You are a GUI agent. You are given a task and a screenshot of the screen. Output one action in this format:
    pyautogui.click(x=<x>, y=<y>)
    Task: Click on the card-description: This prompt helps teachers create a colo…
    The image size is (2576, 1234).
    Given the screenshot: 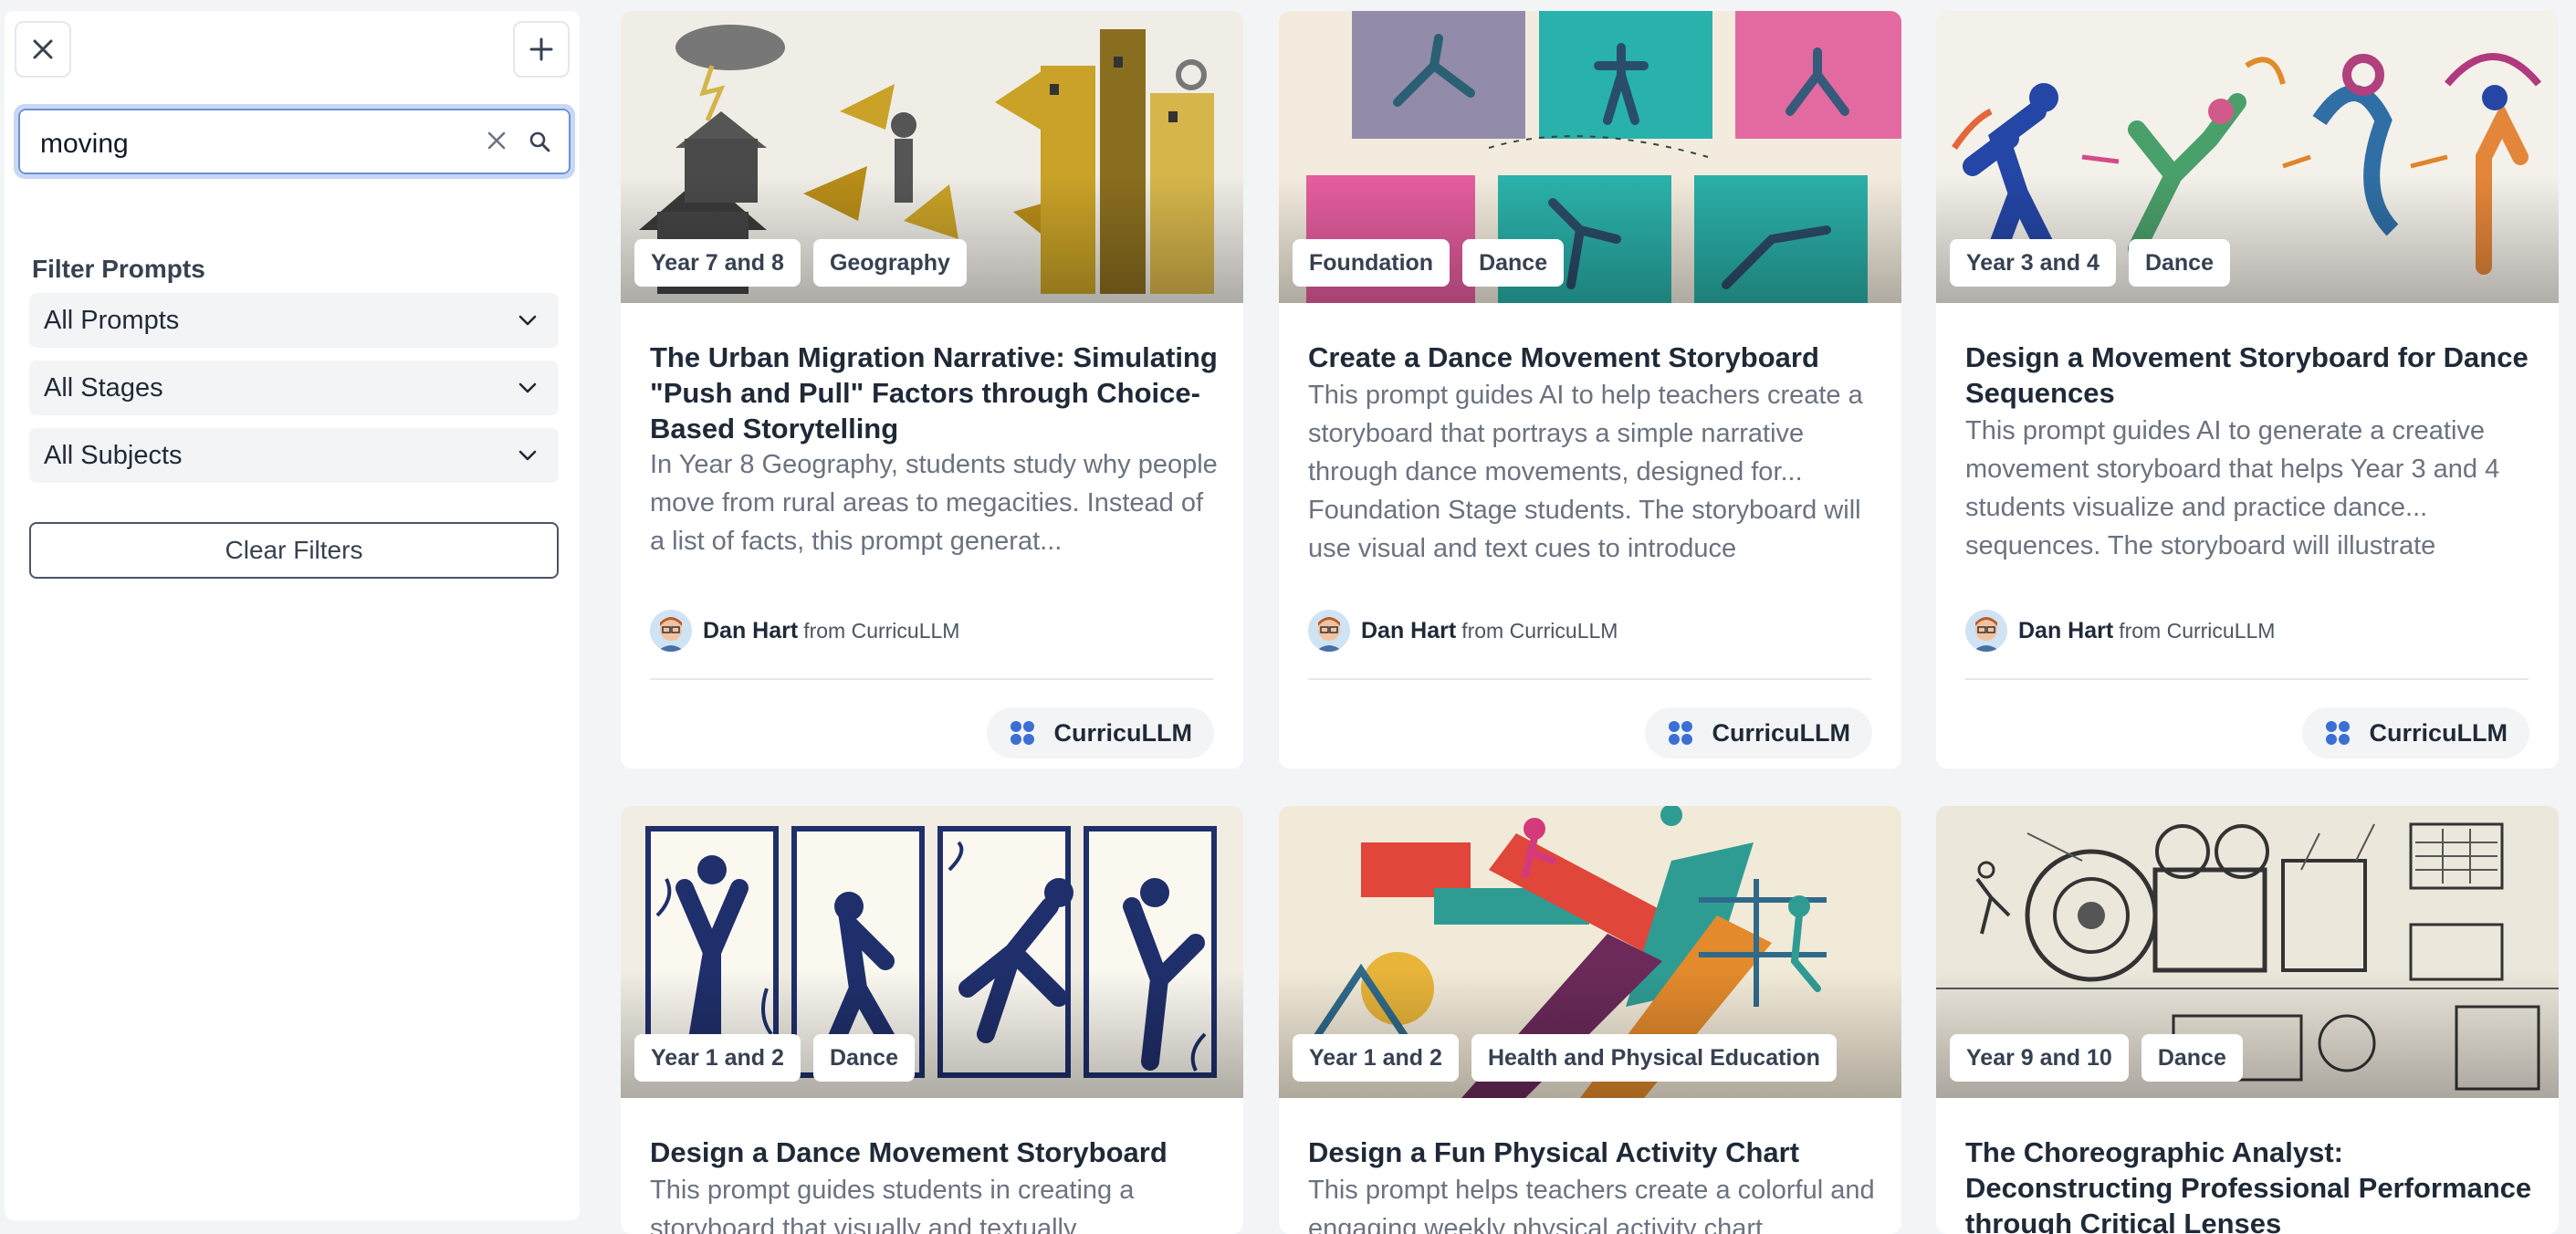 What is the action you would take?
    pyautogui.click(x=1592, y=1205)
    